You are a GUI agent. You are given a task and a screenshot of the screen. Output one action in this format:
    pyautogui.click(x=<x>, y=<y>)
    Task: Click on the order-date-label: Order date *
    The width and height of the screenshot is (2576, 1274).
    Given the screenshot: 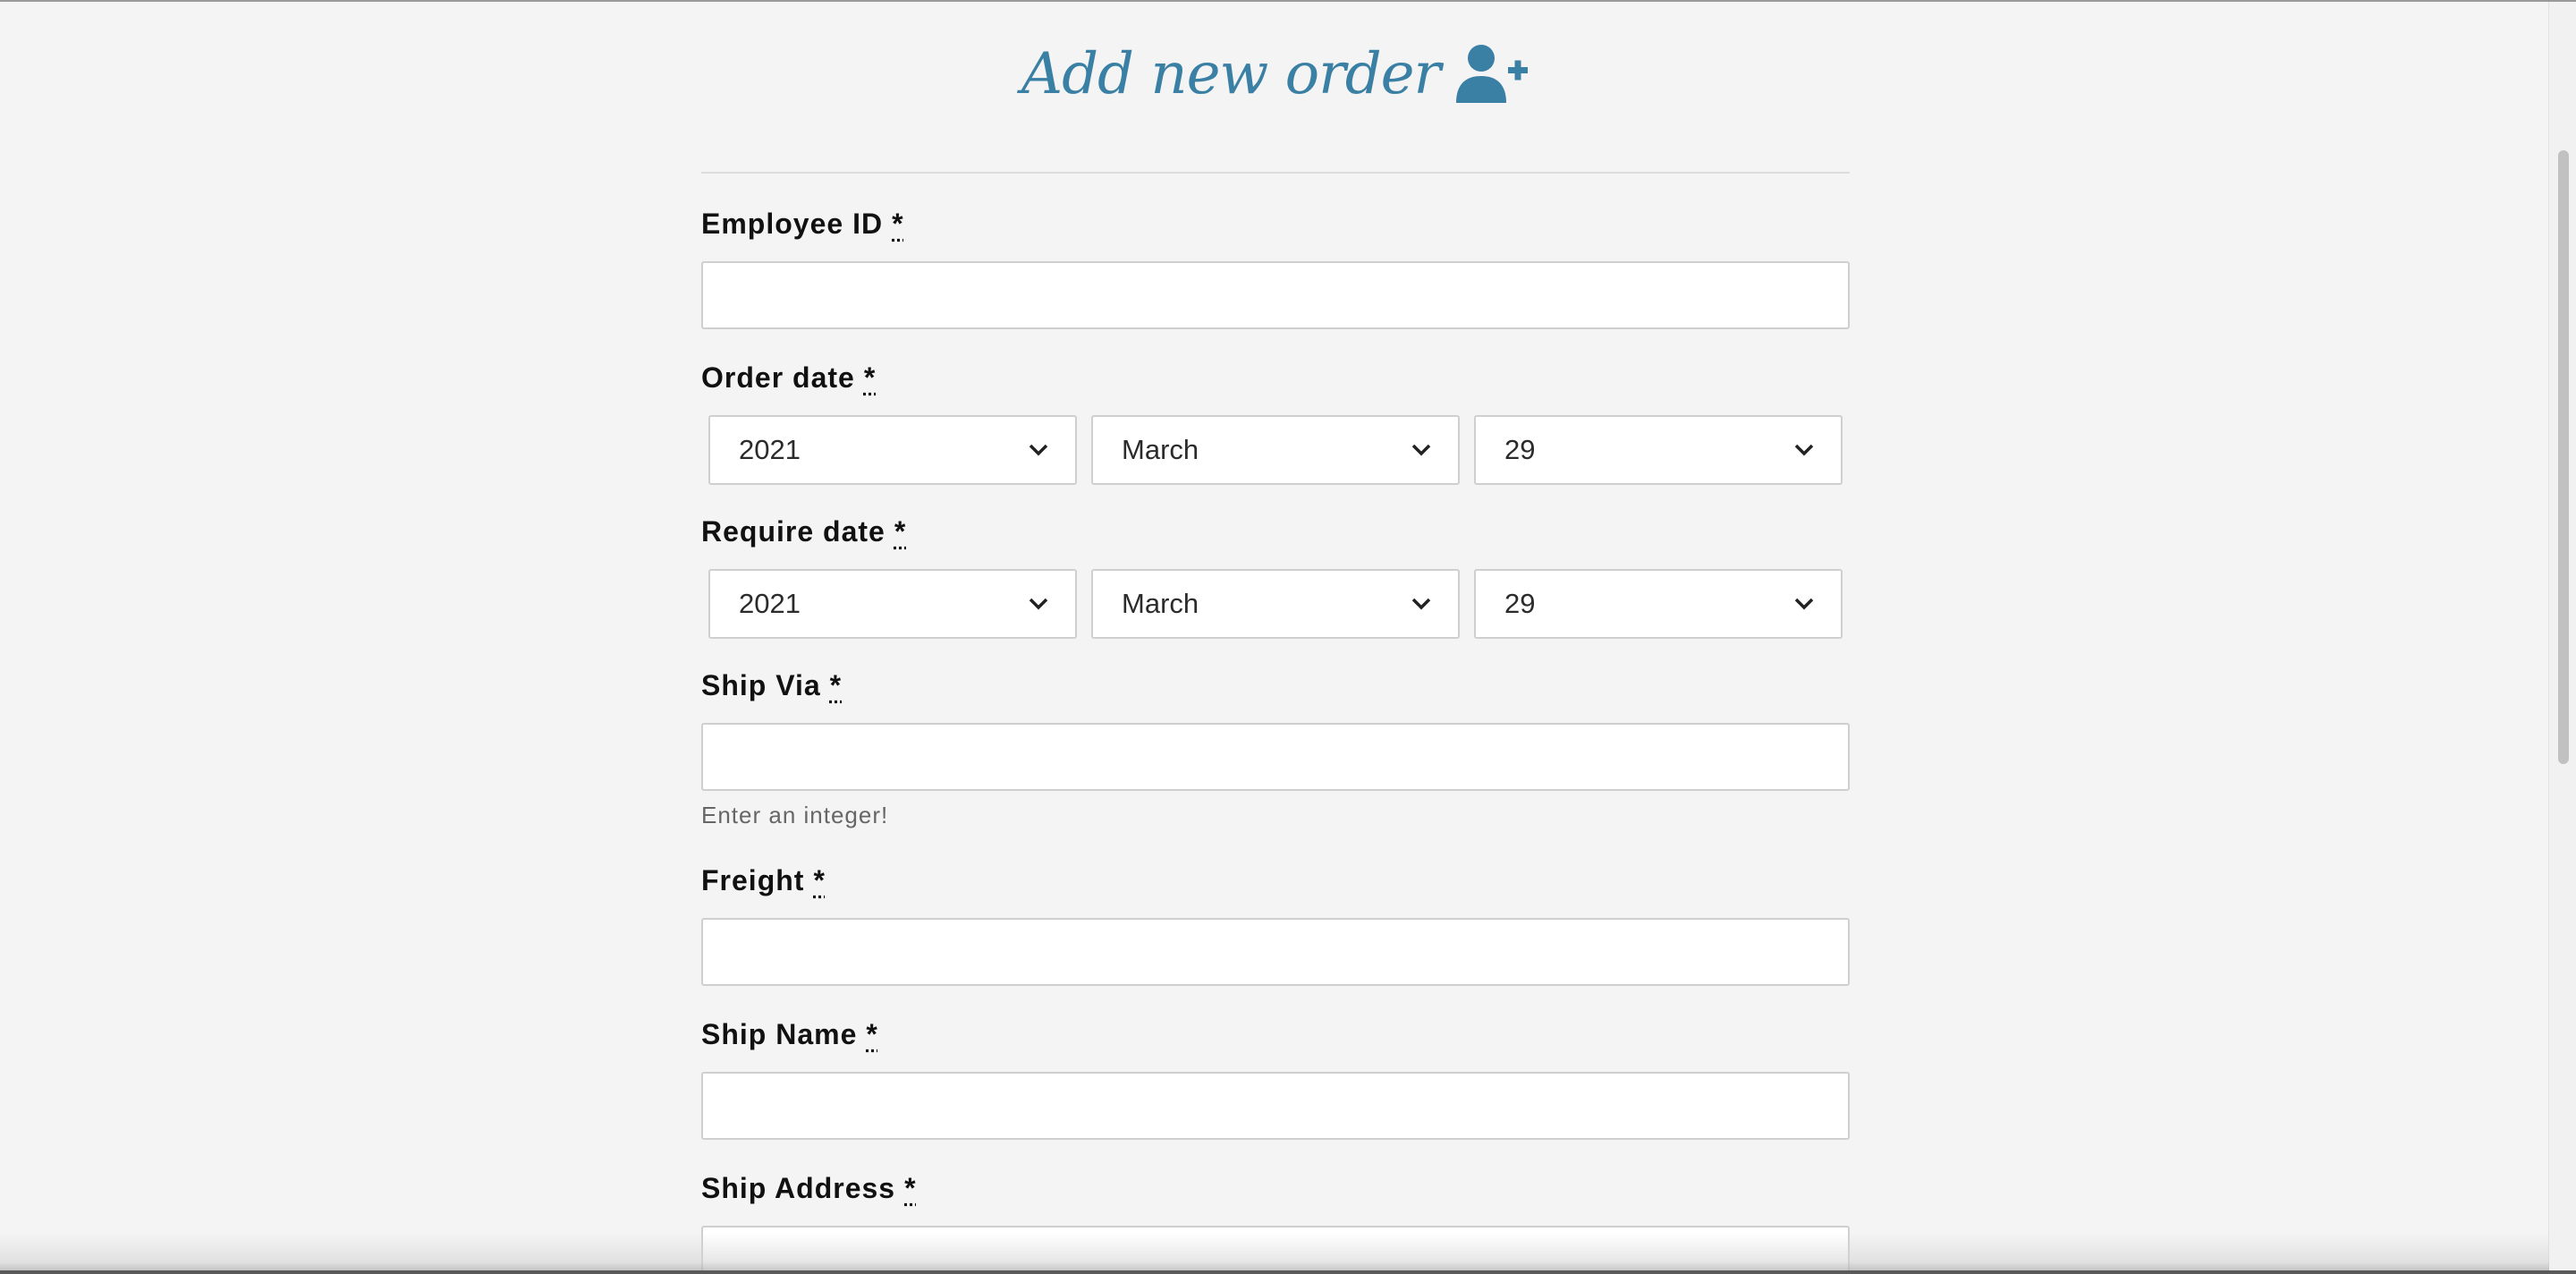 What is the action you would take?
    pyautogui.click(x=788, y=378)
    